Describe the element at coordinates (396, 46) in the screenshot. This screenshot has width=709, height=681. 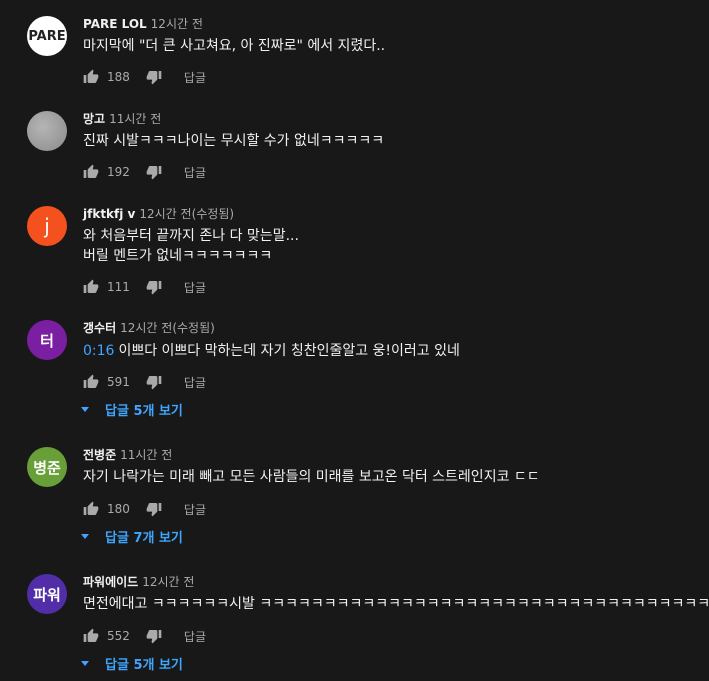
I see `comment-text: 마지막에 "더 큰 사고쳐요, 아 진짜로" 에서 지렸다..` at that location.